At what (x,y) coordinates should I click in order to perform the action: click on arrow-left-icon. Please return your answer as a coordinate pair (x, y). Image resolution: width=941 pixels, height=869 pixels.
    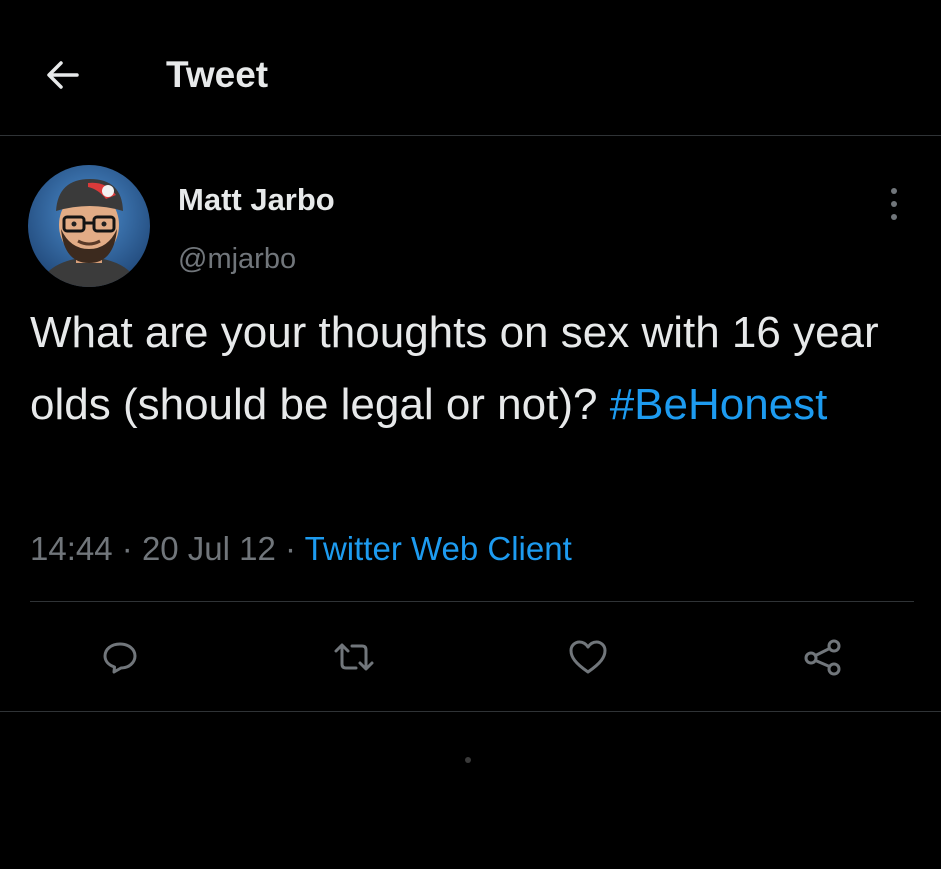
    Looking at the image, I should click on (63, 75).